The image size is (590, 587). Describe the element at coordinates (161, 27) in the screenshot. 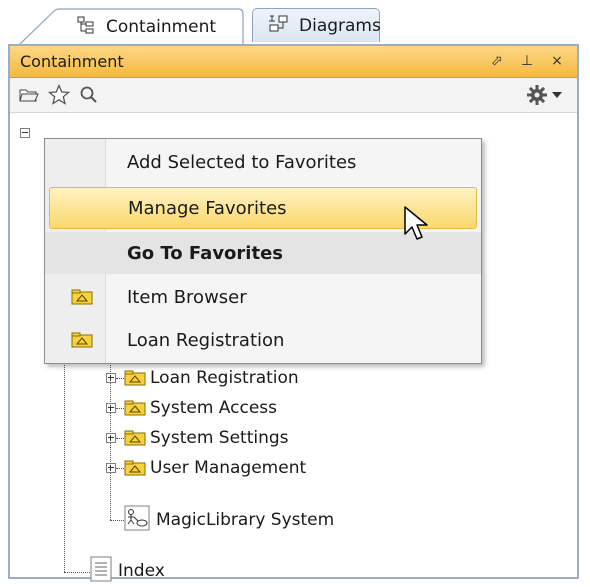

I see `tab-containment-label: Containment` at that location.